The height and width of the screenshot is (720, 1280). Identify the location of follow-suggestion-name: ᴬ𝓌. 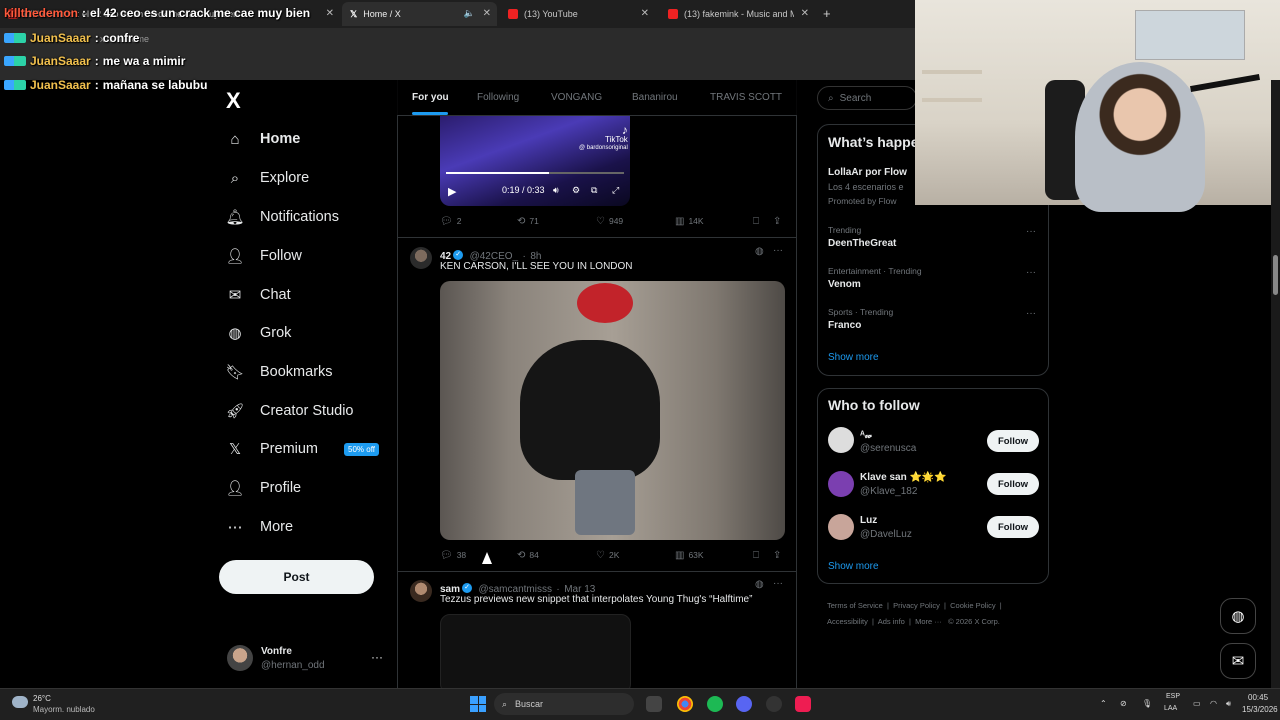
(866, 435).